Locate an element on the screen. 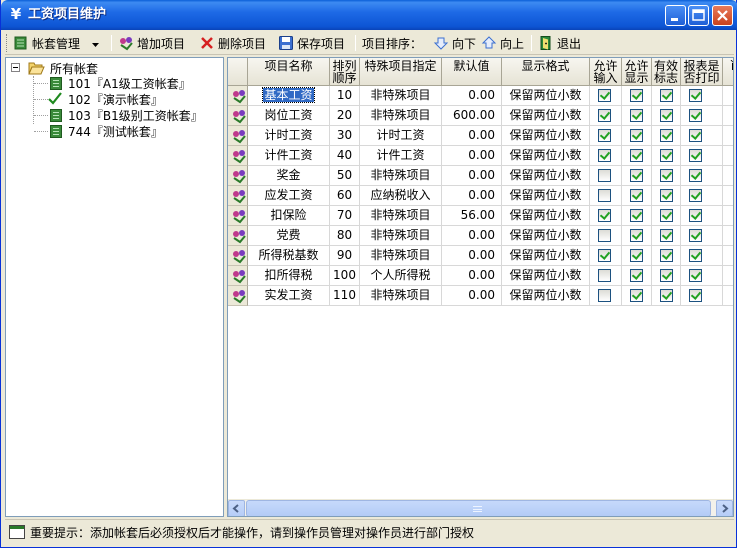 The width and height of the screenshot is (737, 548). order-cell: 70 is located at coordinates (345, 216).